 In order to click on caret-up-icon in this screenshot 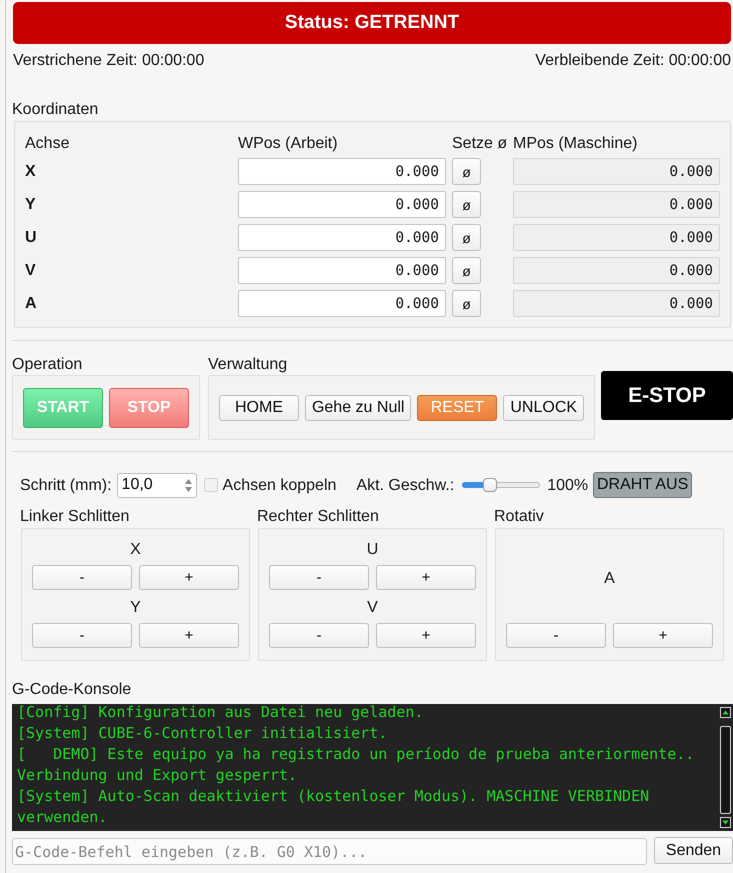, I will do `click(188, 481)`.